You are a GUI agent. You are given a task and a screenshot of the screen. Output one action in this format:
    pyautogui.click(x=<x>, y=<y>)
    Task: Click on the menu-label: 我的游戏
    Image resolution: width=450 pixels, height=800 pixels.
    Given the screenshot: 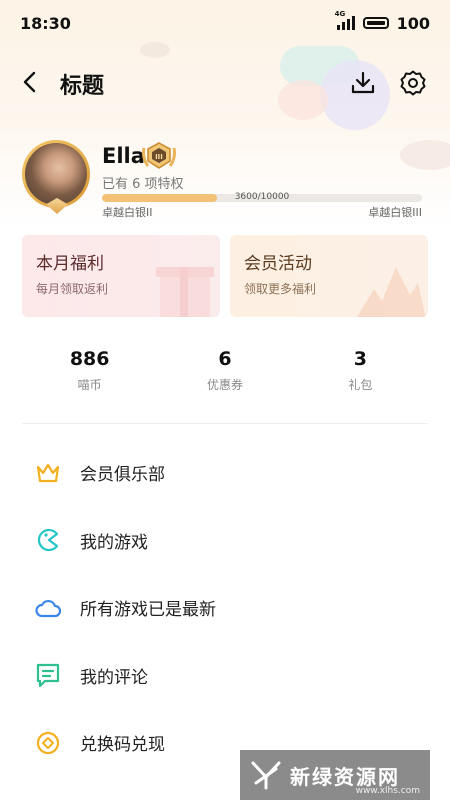 What is the action you would take?
    pyautogui.click(x=114, y=542)
    